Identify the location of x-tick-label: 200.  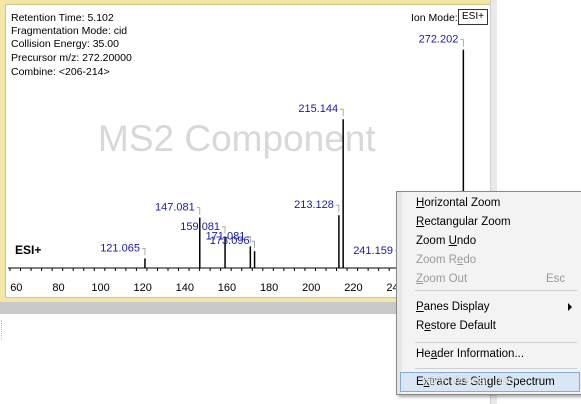
(311, 288).